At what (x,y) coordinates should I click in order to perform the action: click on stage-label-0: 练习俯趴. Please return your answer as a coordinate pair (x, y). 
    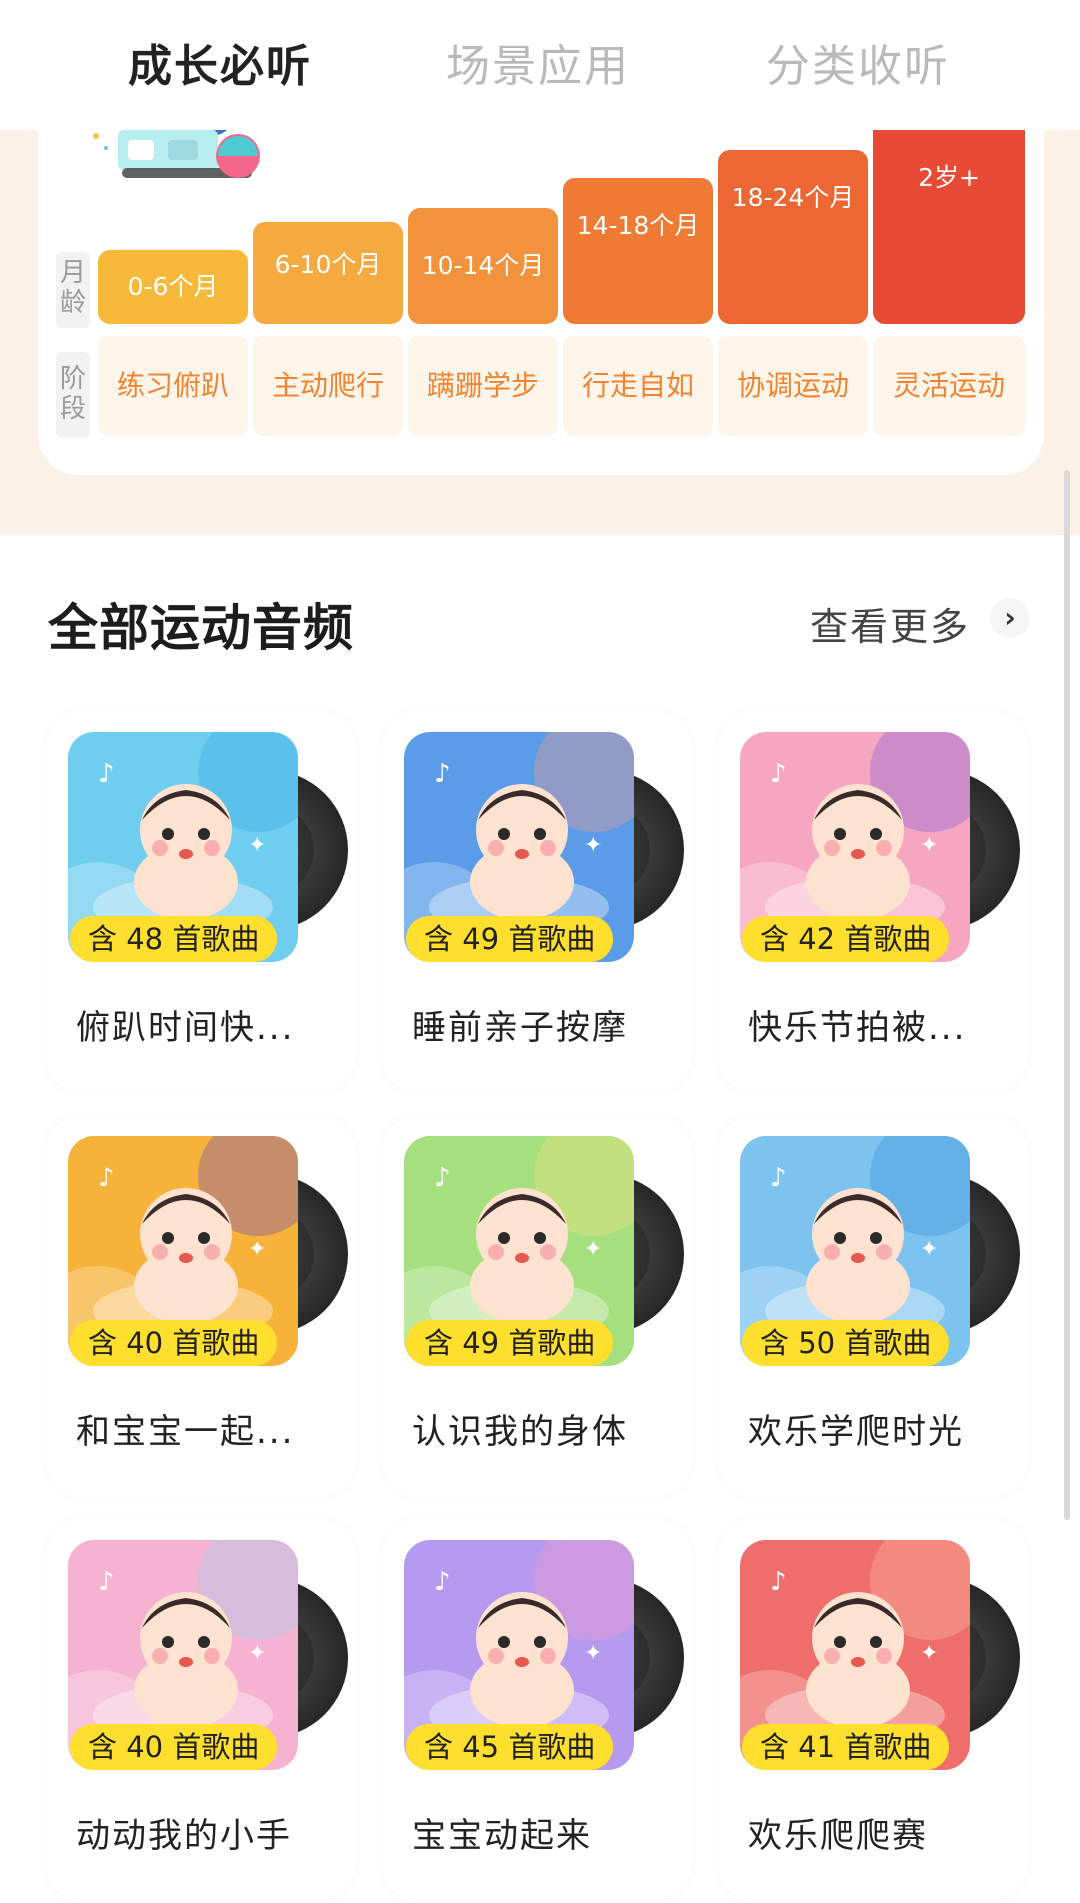
    Looking at the image, I should click on (173, 386).